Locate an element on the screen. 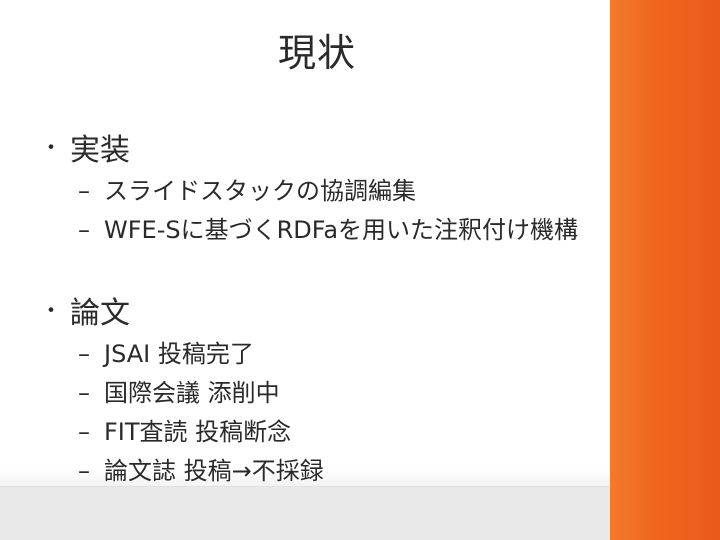 The height and width of the screenshot is (540, 720). sub-item: – スライドスタックの協調編集 is located at coordinates (247, 191).